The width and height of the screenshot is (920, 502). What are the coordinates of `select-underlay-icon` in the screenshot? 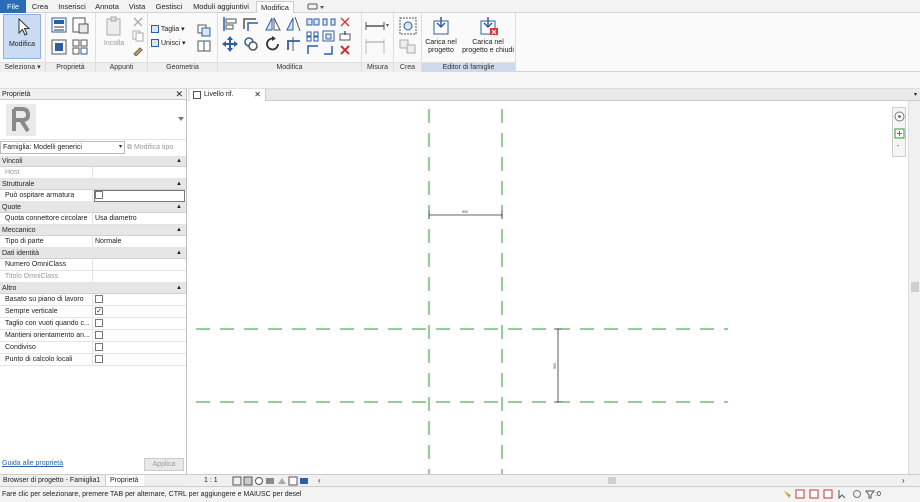 It's located at (800, 494).